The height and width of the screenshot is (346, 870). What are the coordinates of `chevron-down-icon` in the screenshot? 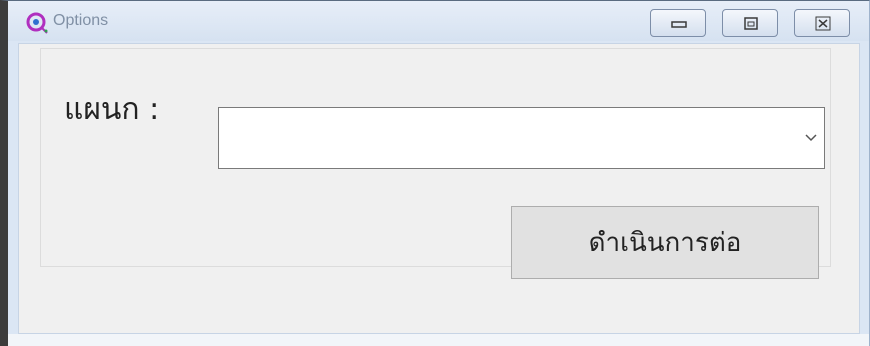 It's located at (811, 137).